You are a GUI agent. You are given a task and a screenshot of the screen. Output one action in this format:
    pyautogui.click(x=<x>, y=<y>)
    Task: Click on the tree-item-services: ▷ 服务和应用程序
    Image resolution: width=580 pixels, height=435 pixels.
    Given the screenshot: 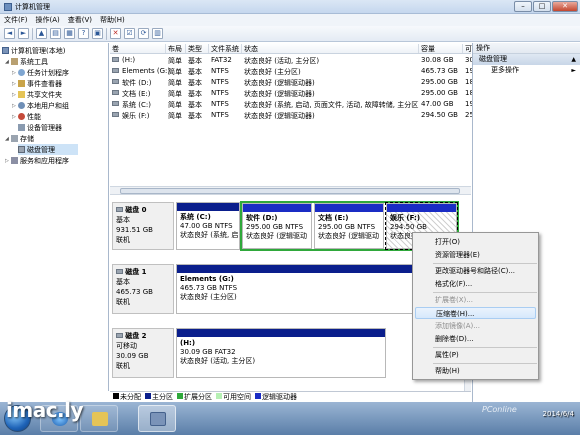 What is the action you would take?
    pyautogui.click(x=37, y=160)
    